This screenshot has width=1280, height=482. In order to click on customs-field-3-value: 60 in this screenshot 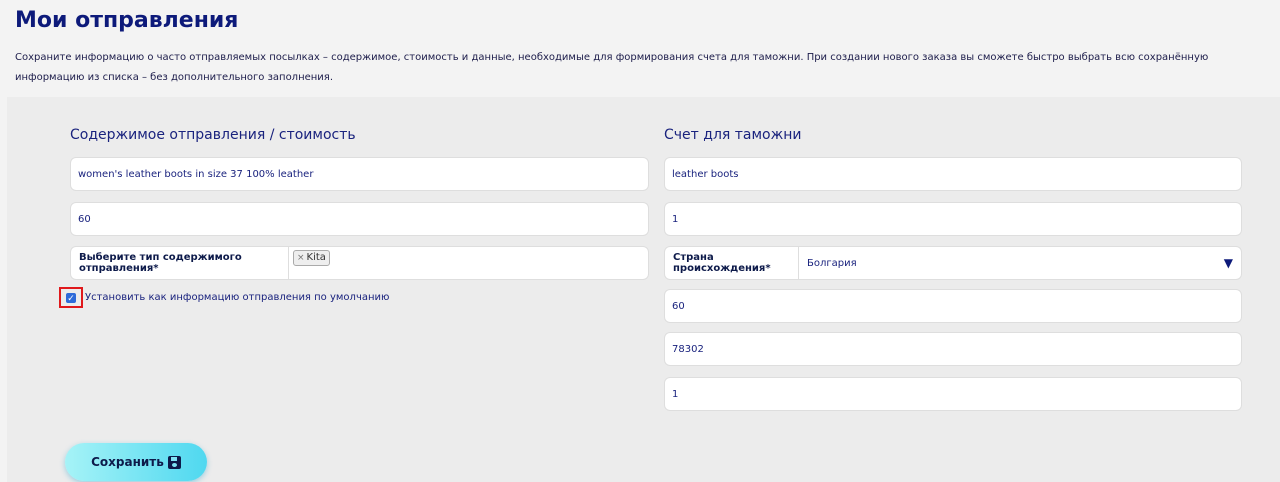, I will do `click(678, 306)`.